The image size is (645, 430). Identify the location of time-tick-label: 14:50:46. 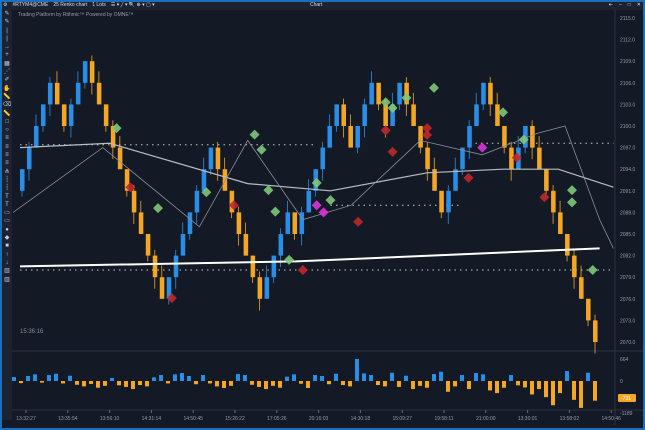
(611, 419).